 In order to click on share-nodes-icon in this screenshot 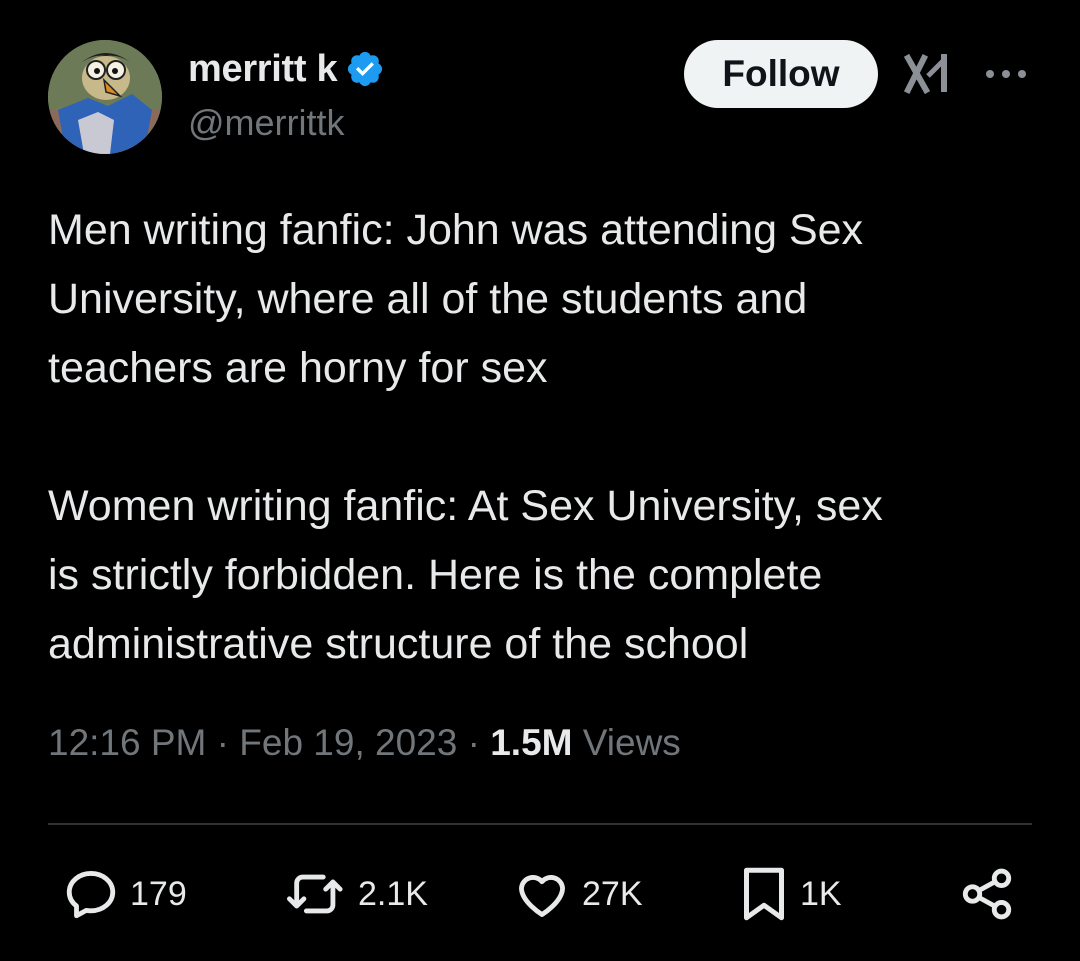, I will do `click(987, 894)`.